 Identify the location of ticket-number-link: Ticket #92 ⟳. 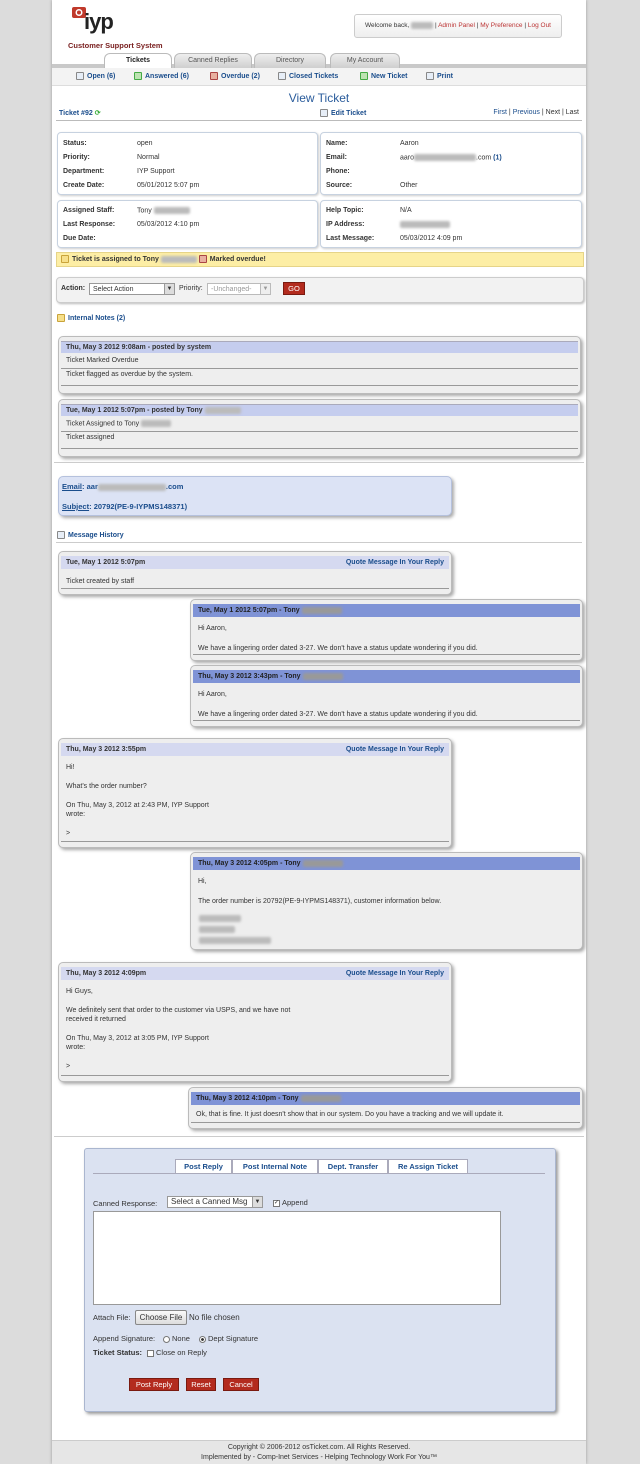
(80, 113).